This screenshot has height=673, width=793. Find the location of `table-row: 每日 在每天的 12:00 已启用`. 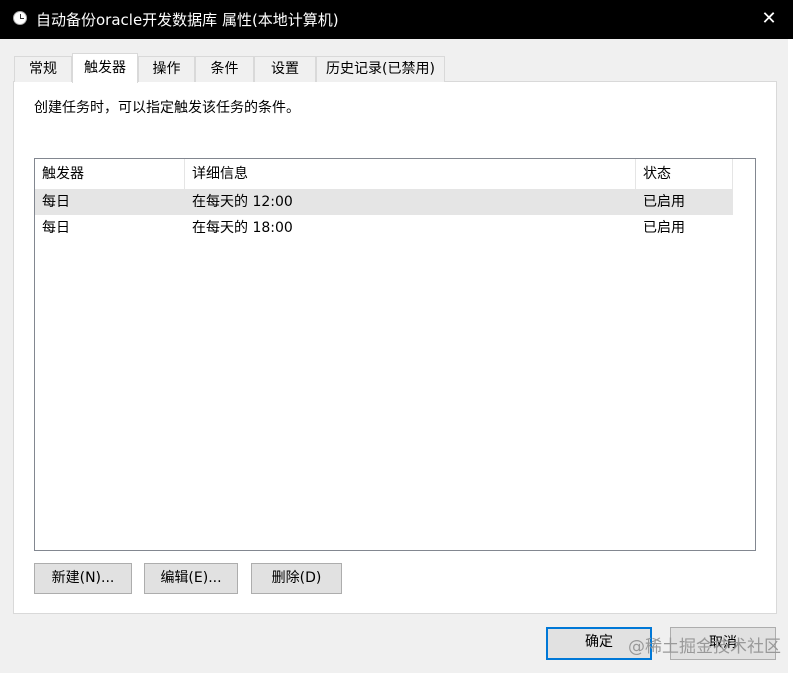

table-row: 每日 在每天的 12:00 已启用 is located at coordinates (384, 202).